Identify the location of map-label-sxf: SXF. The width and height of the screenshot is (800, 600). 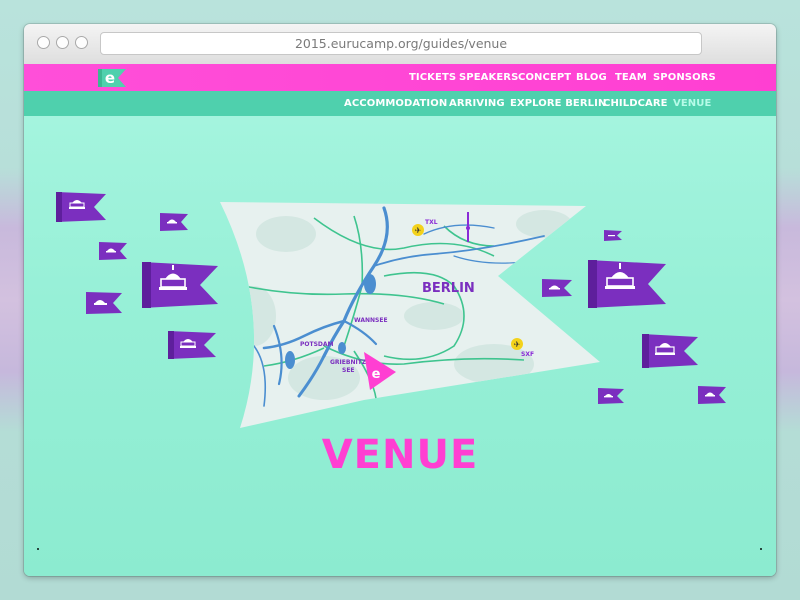
(527, 354).